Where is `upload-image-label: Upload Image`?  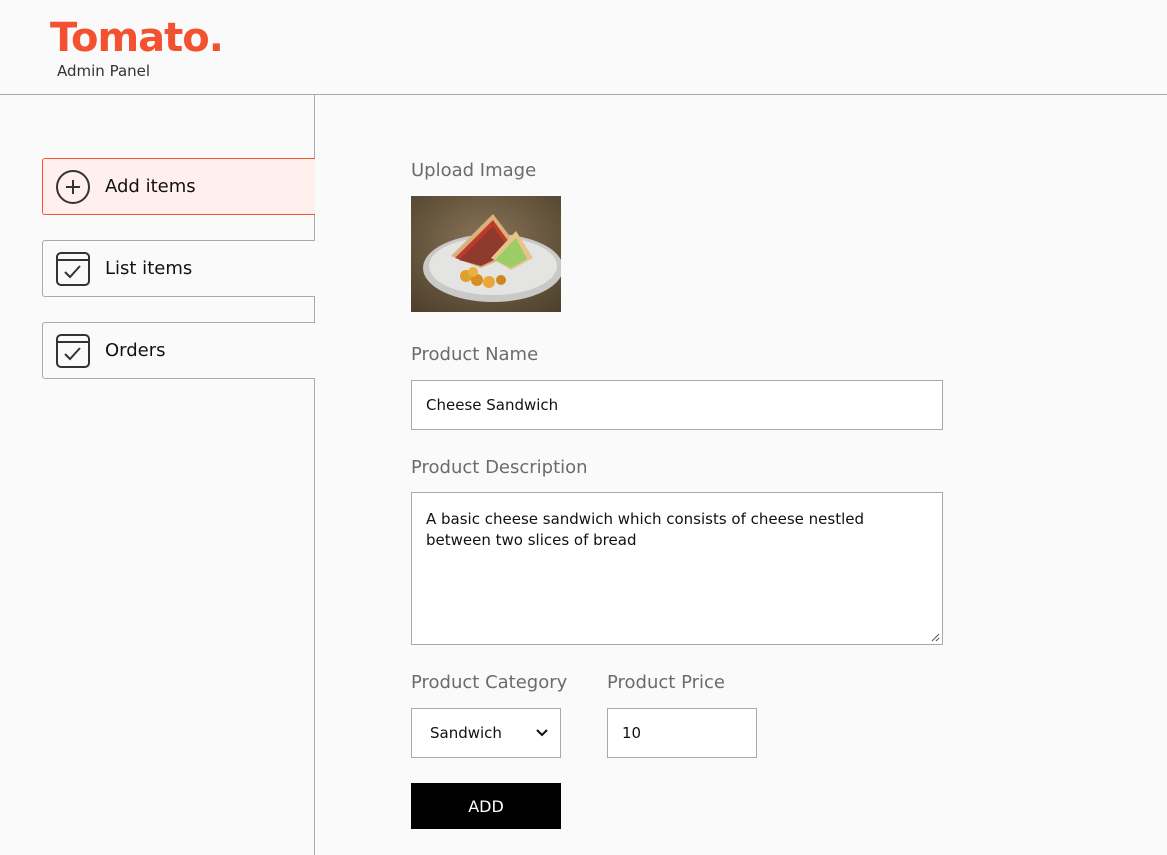 upload-image-label: Upload Image is located at coordinates (474, 170).